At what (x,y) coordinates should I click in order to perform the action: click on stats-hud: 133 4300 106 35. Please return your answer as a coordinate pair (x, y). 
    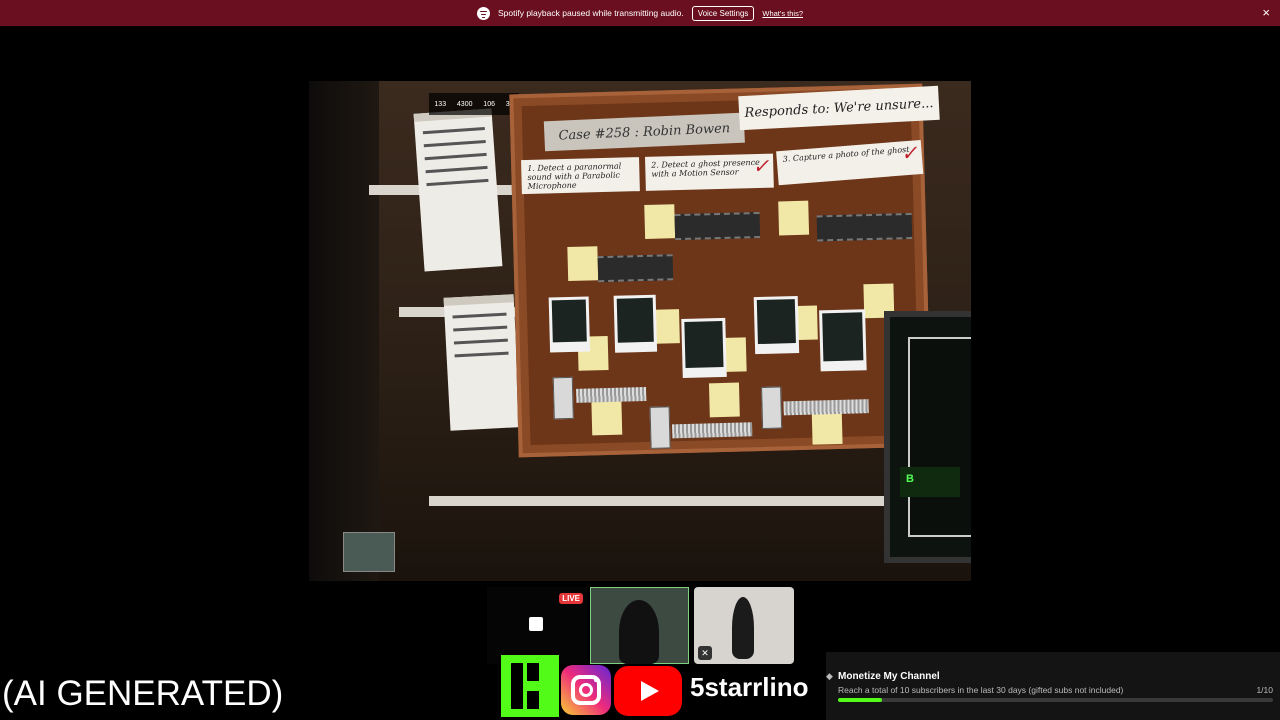
    Looking at the image, I should click on (474, 104).